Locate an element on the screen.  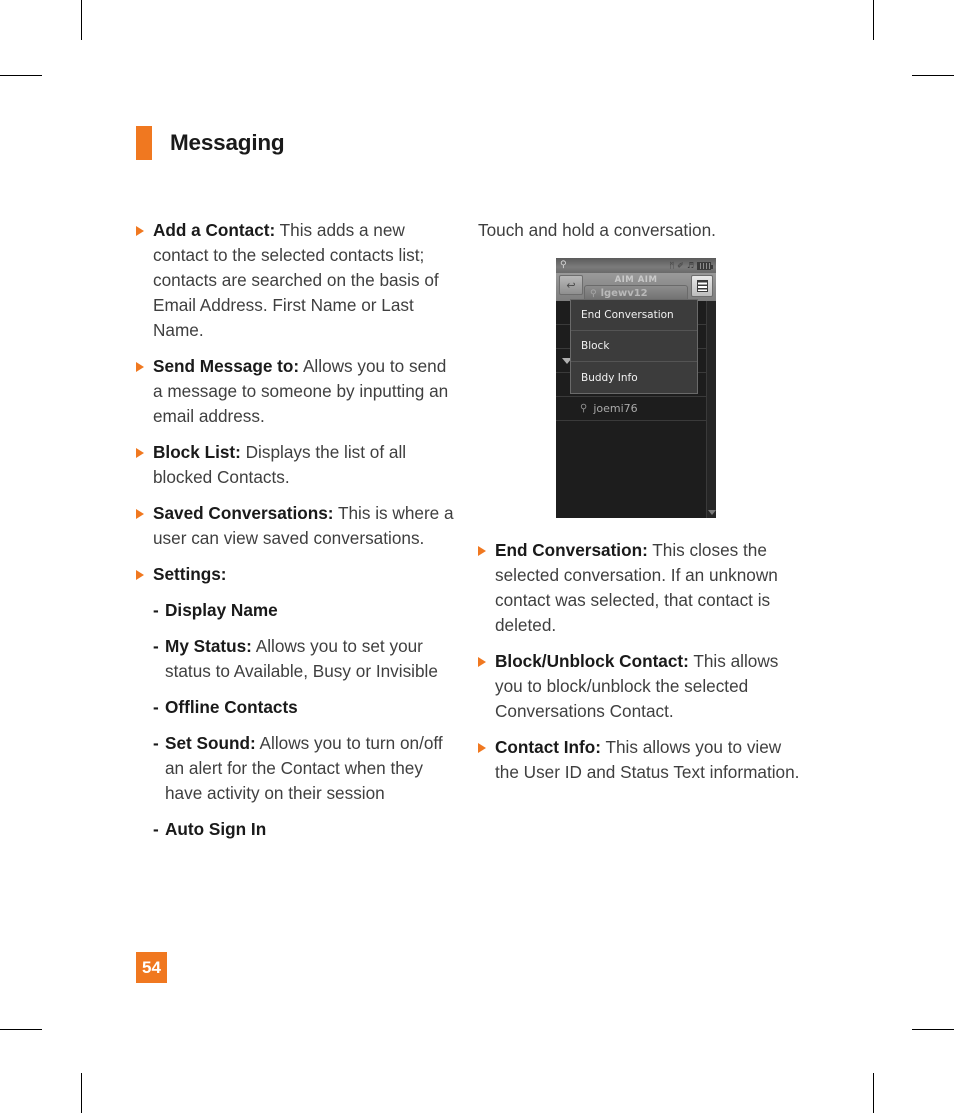
phone-status-bar: ⚲ ᛗ ✐ ♬ is located at coordinates (636, 265).